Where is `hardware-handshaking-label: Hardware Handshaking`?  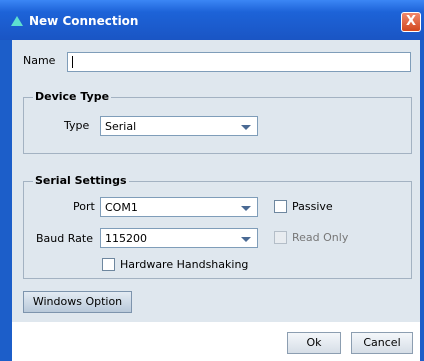 hardware-handshaking-label: Hardware Handshaking is located at coordinates (184, 264).